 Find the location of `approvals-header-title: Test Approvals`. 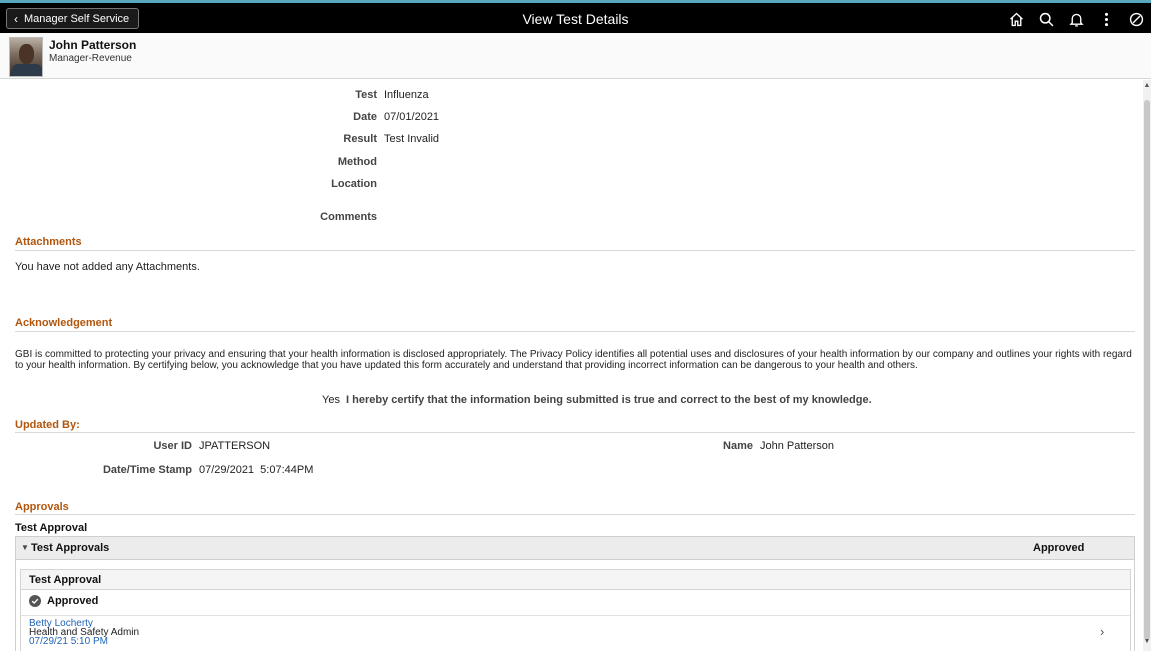

approvals-header-title: Test Approvals is located at coordinates (70, 548).